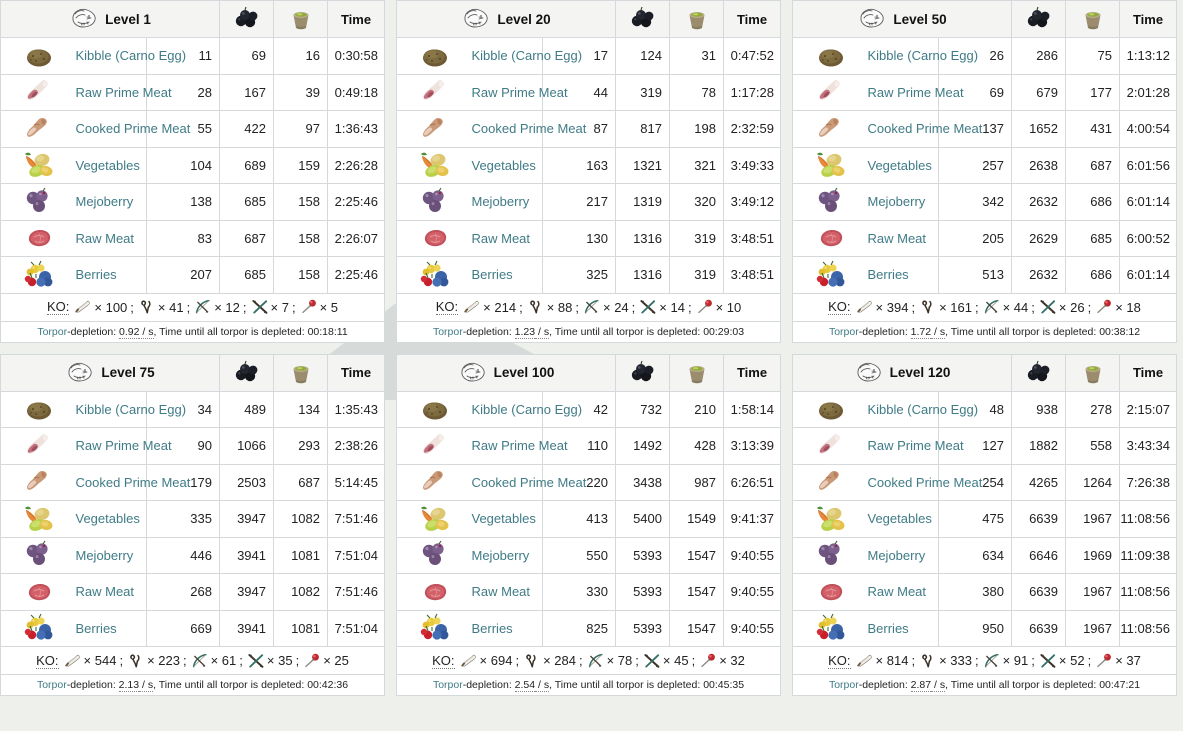 The width and height of the screenshot is (1183, 731). I want to click on taming-time-cell: 1:35:43, so click(356, 409).